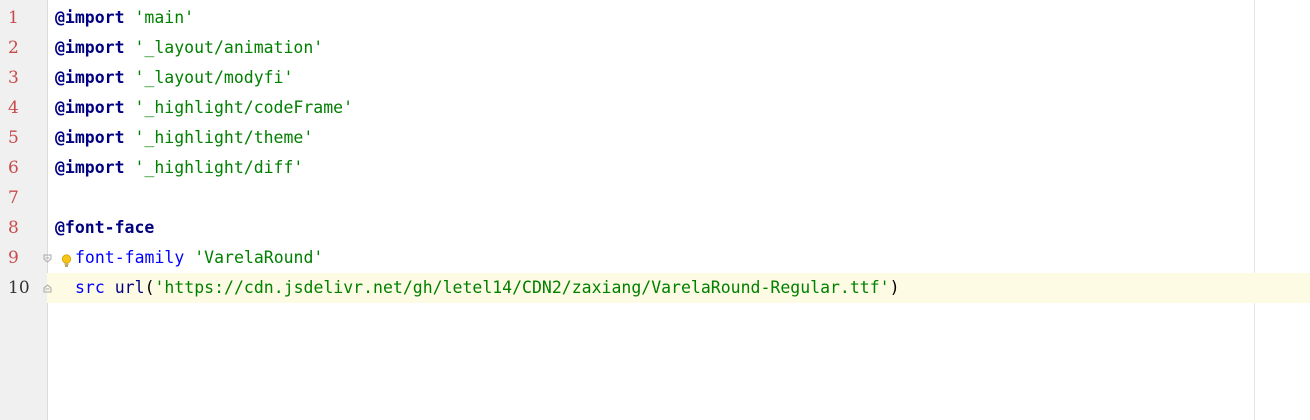 The width and height of the screenshot is (1310, 420). I want to click on fold-start-icon, so click(47, 258).